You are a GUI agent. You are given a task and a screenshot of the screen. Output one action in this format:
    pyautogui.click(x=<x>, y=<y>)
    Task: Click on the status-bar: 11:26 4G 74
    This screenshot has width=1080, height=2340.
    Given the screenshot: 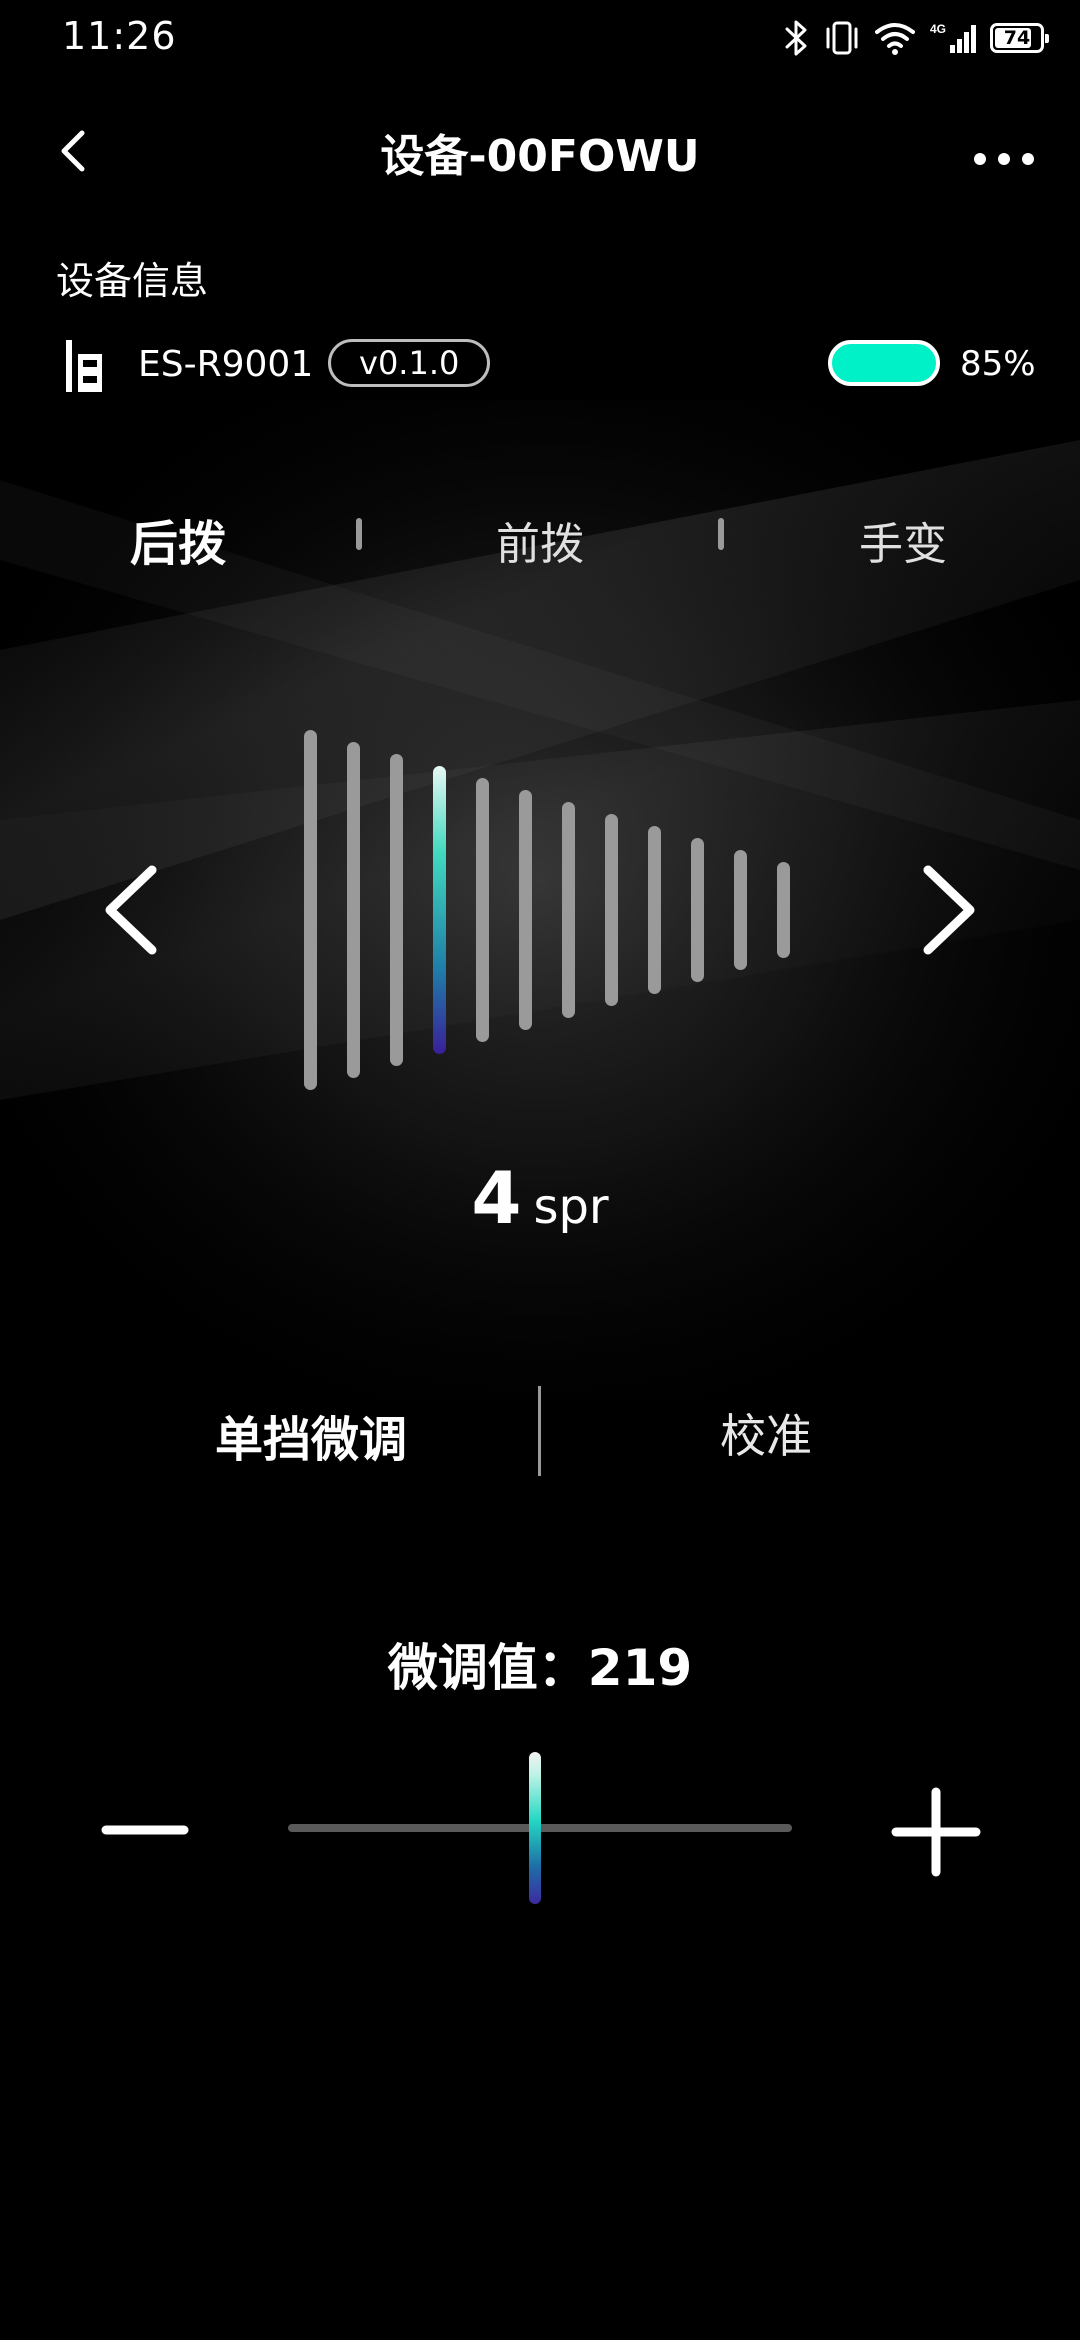 What is the action you would take?
    pyautogui.click(x=540, y=38)
    